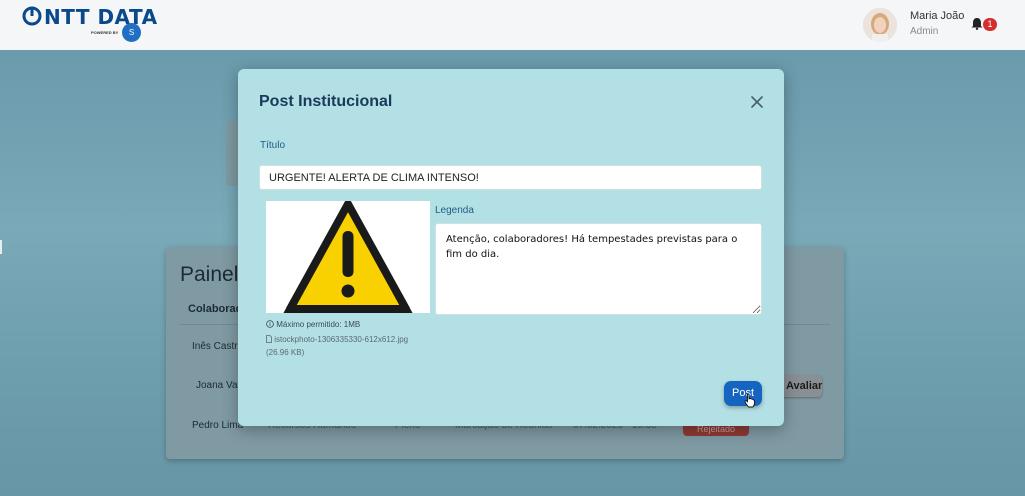 Image resolution: width=1025 pixels, height=496 pixels. I want to click on close-icon, so click(757, 102).